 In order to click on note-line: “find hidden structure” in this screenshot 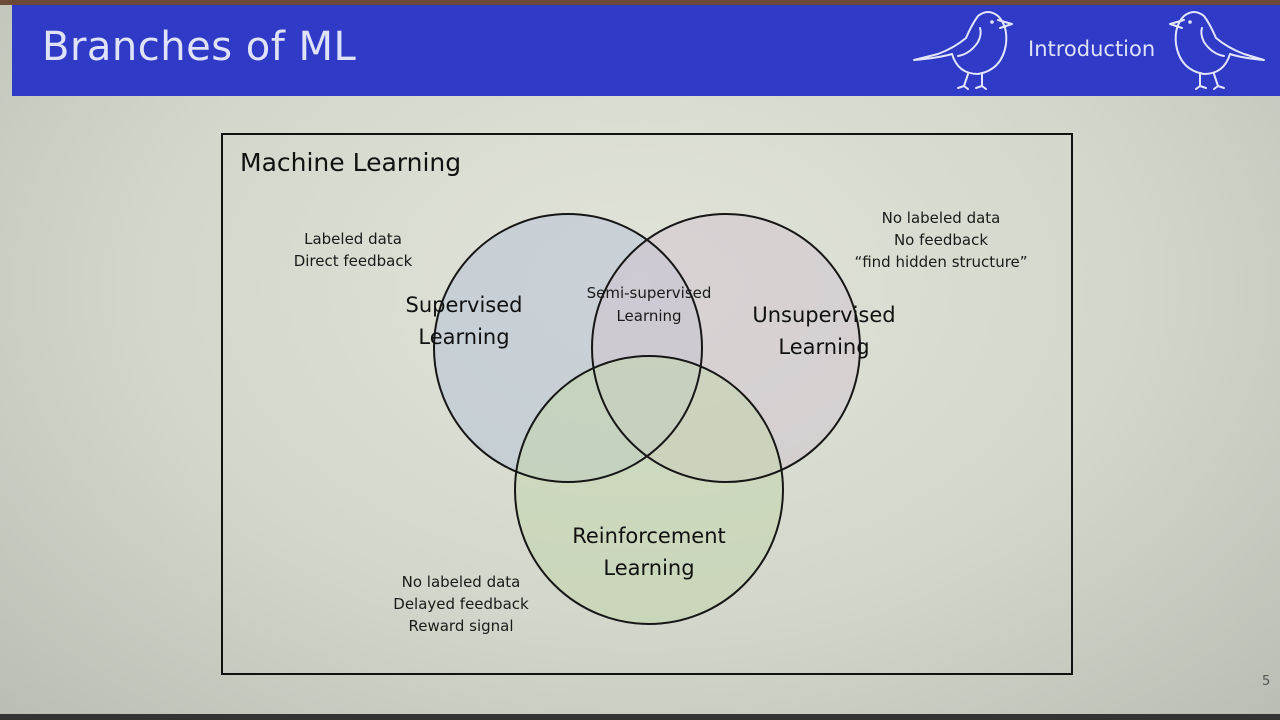, I will do `click(941, 262)`.